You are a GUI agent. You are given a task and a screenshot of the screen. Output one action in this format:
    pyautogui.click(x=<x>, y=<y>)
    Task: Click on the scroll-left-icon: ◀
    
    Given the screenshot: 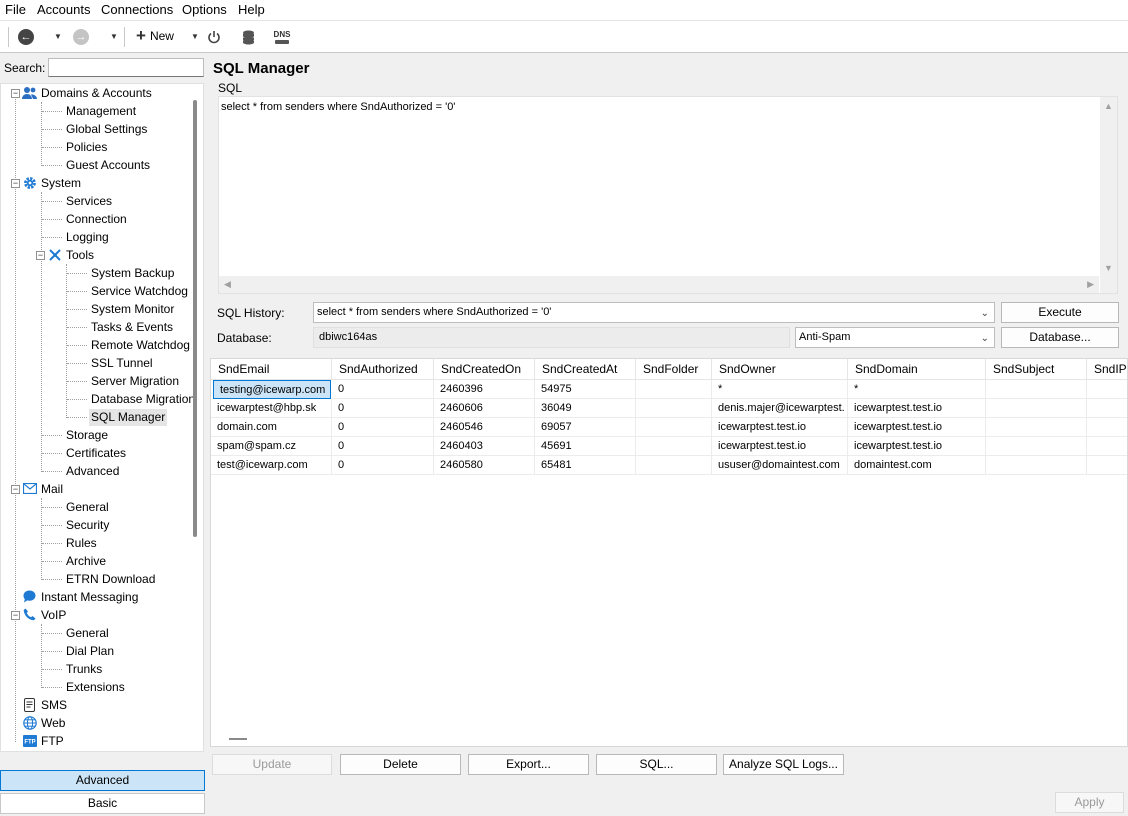 What is the action you would take?
    pyautogui.click(x=227, y=284)
    